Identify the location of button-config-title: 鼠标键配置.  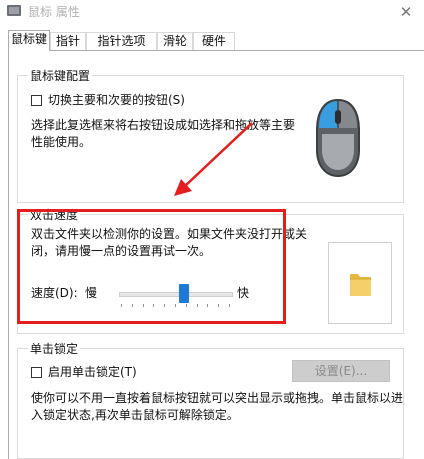
(60, 75).